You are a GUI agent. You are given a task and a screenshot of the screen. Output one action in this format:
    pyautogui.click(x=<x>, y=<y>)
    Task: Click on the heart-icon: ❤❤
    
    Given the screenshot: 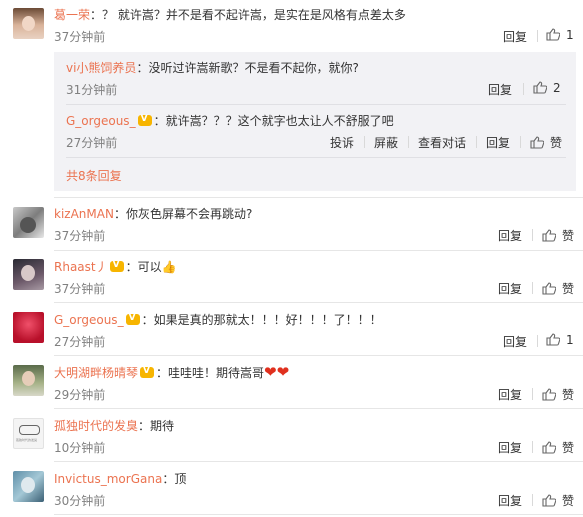 What is the action you would take?
    pyautogui.click(x=277, y=372)
    